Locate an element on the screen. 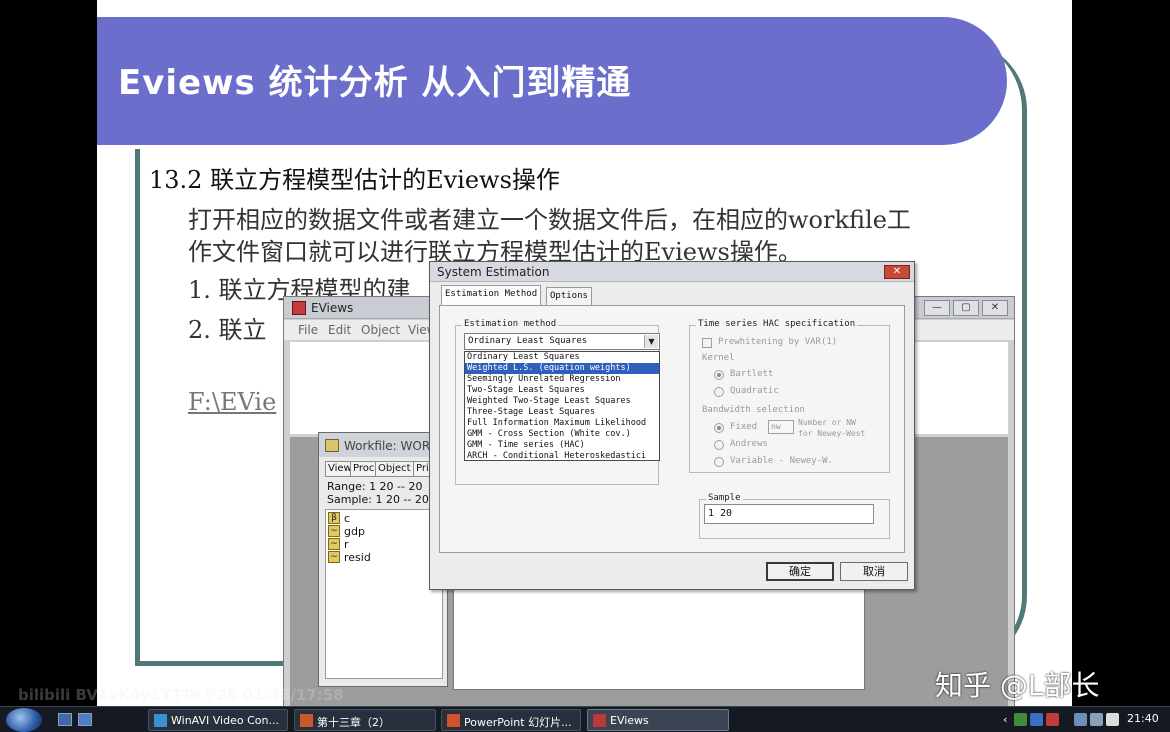 The height and width of the screenshot is (732, 1170). taskbar-item-chapter: 第十三章（2） is located at coordinates (365, 720).